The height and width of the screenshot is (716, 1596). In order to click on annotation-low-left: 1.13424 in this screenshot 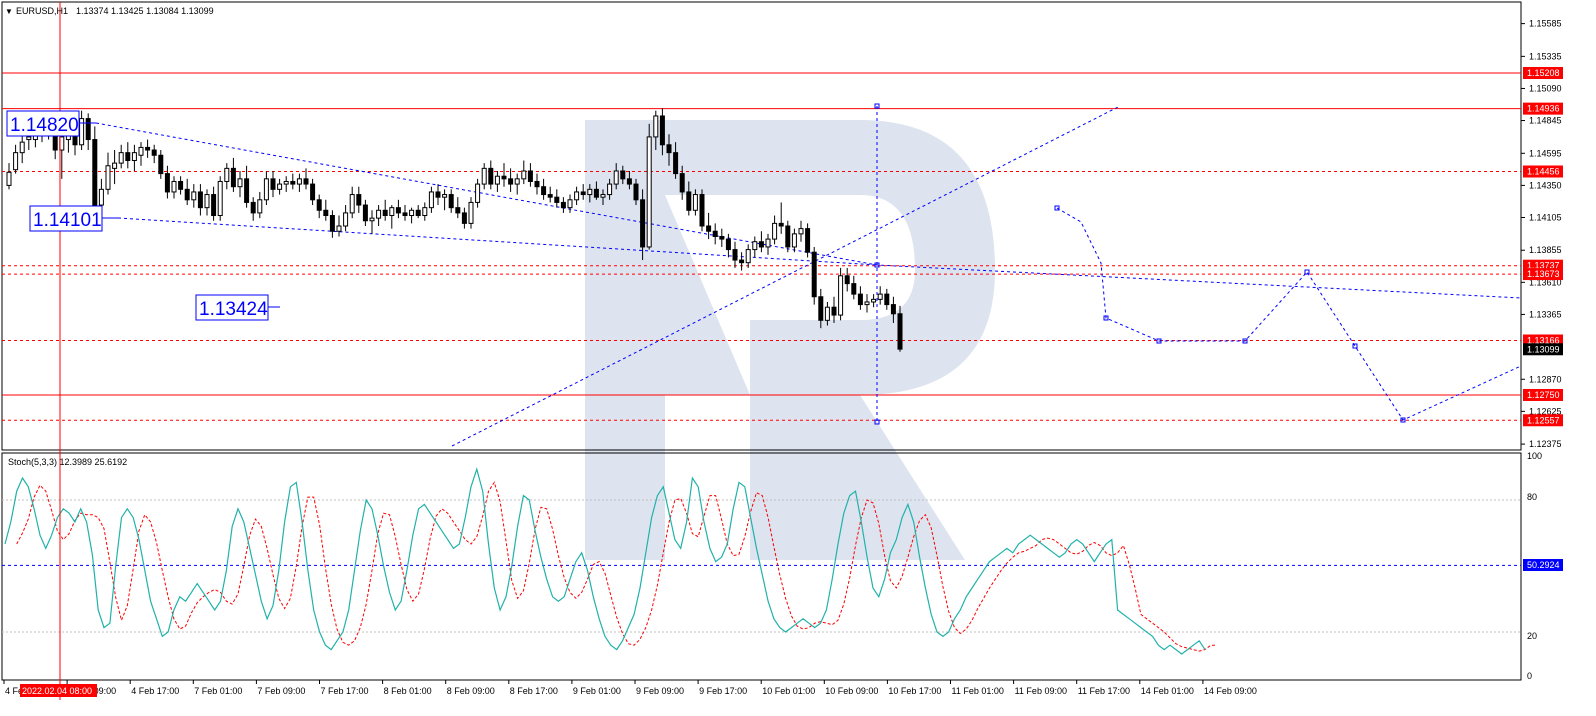, I will do `click(237, 307)`.